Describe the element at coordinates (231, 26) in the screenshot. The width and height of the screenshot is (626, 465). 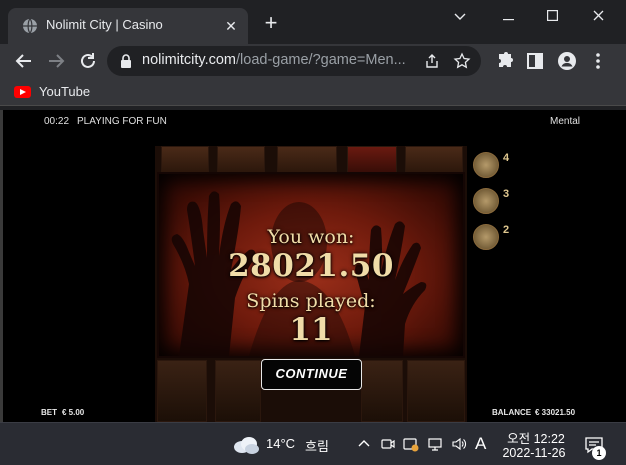
I see `tab-close-icon: ✕` at that location.